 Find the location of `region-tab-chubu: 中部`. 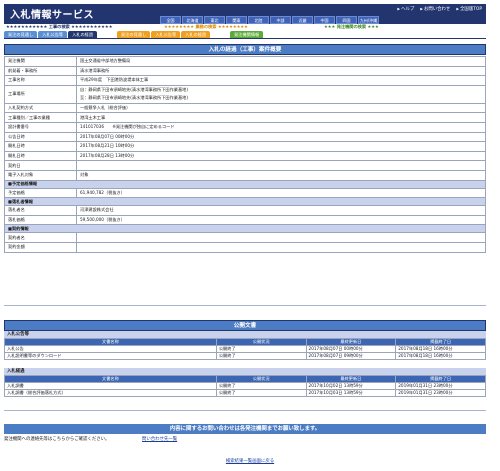

region-tab-chubu: 中部 is located at coordinates (280, 20).